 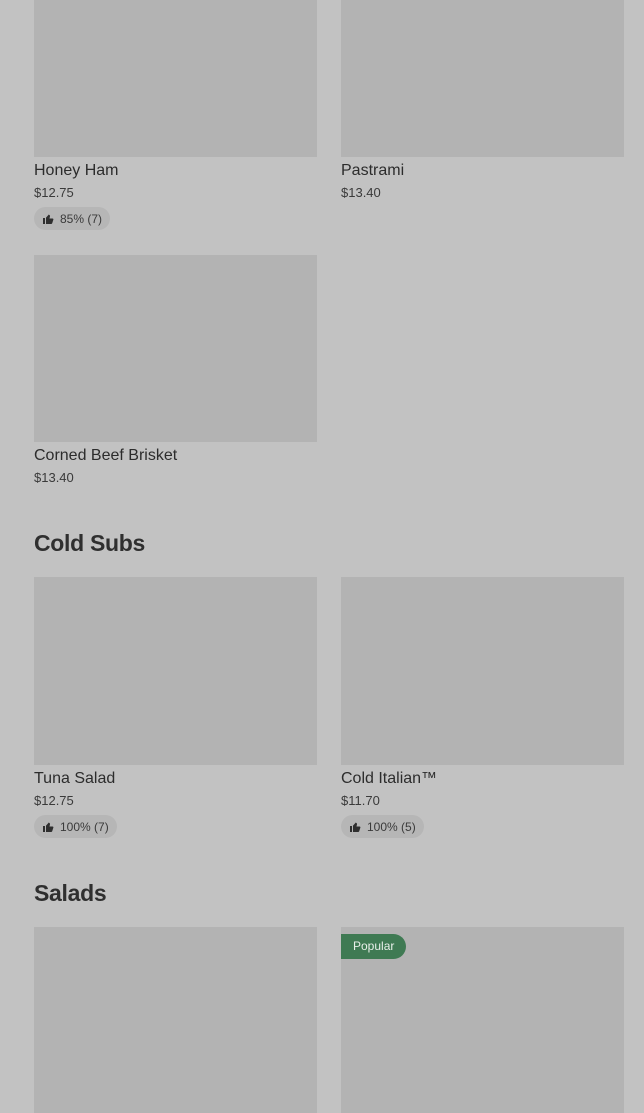 I want to click on menu-item-salad-2: Popular, so click(x=482, y=1020).